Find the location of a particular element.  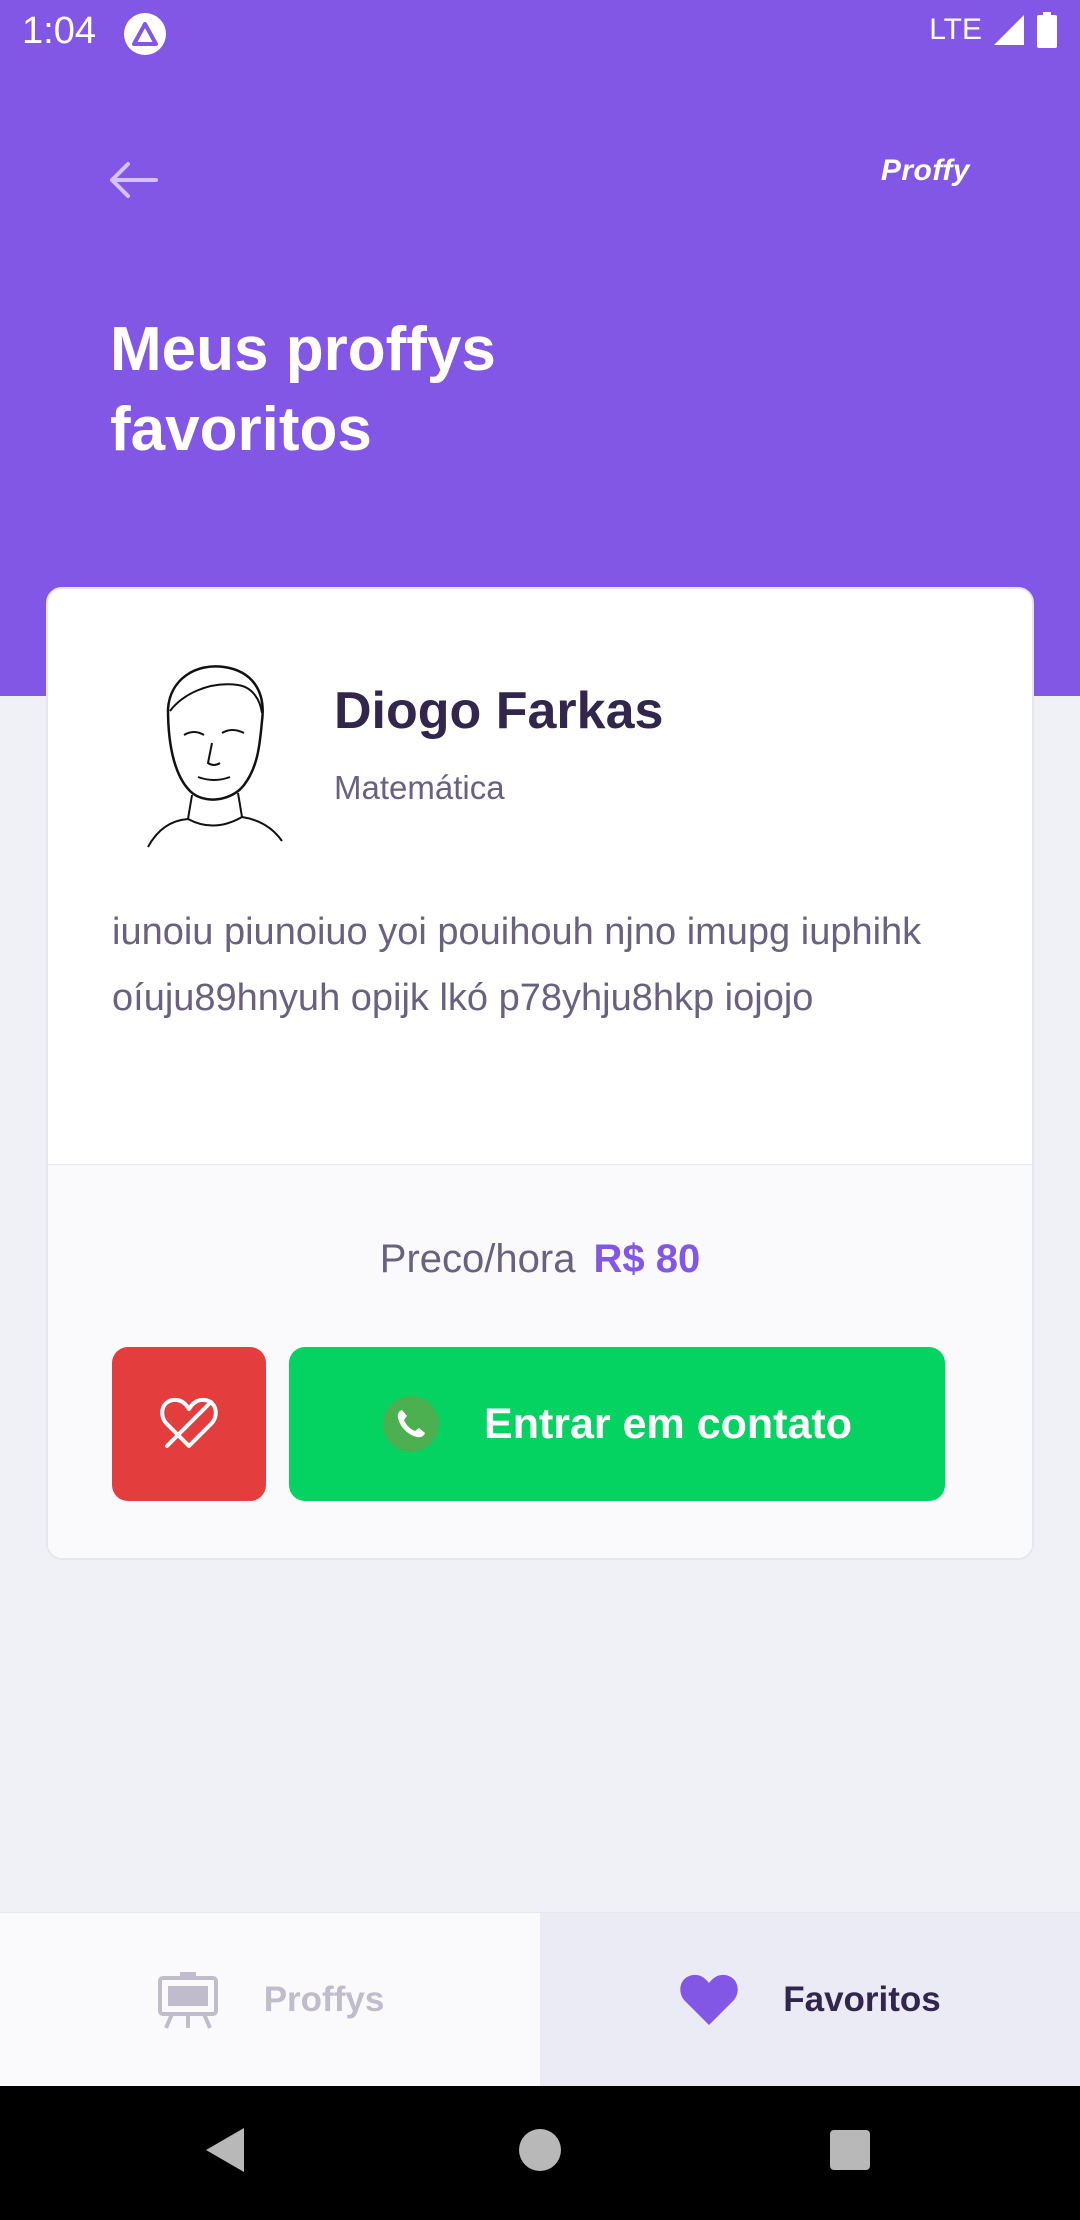

whatsapp-icon is located at coordinates (411, 1424).